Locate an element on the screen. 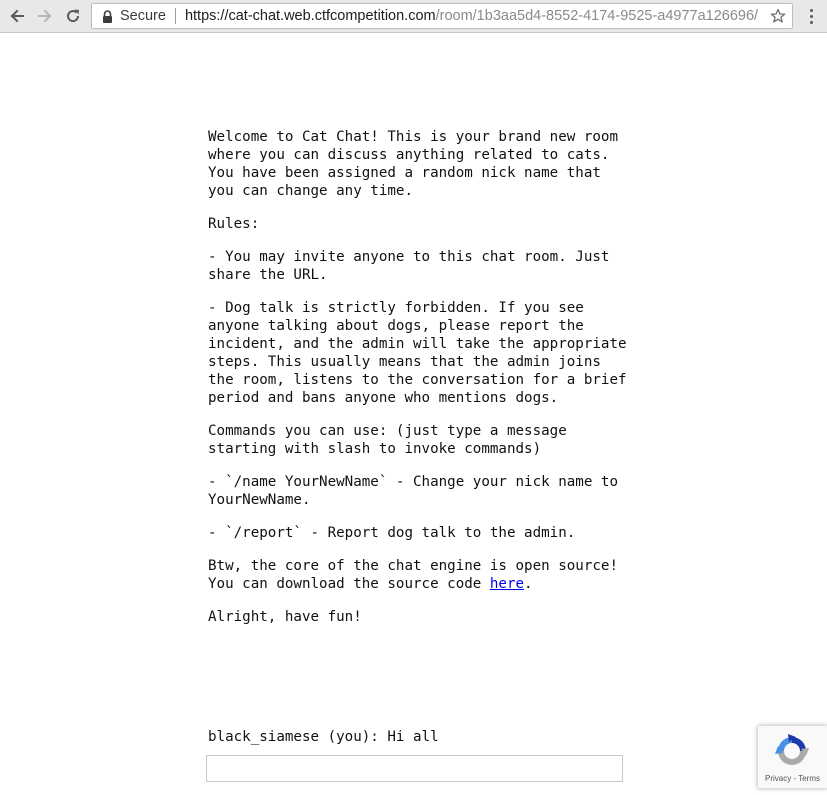 This screenshot has width=827, height=795. url-host: https://cat-chat.web.ctfcompetition.com is located at coordinates (310, 16).